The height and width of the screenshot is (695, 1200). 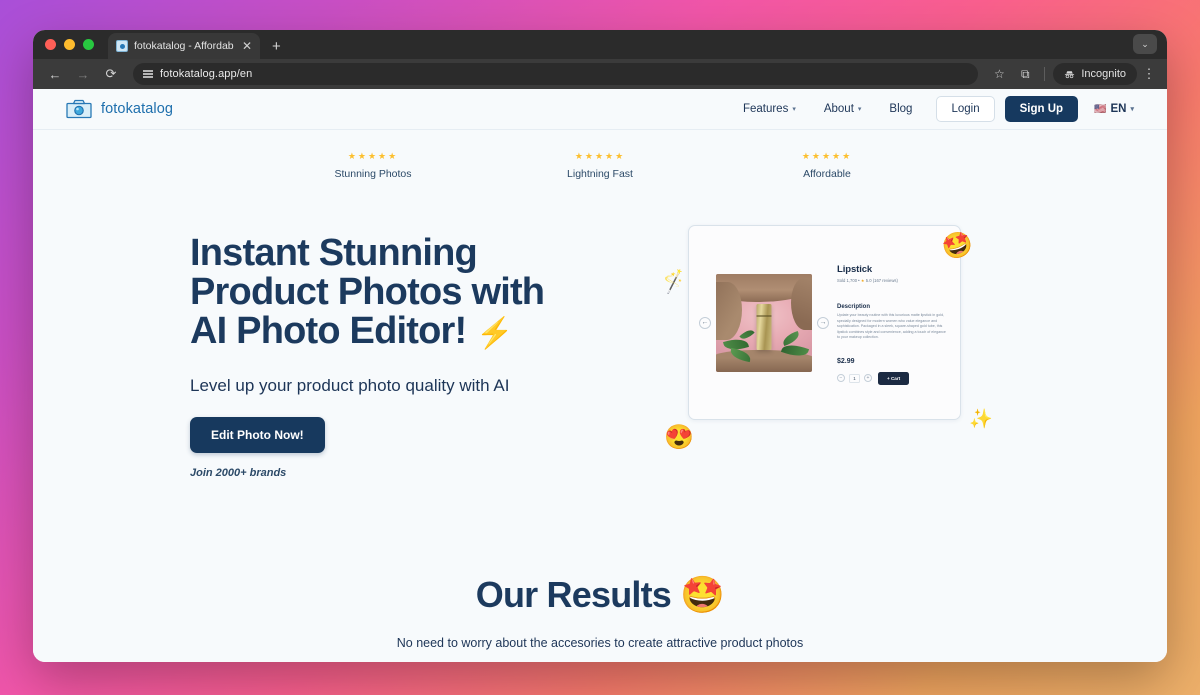 What do you see at coordinates (148, 74) in the screenshot?
I see `site-settings-icon` at bounding box center [148, 74].